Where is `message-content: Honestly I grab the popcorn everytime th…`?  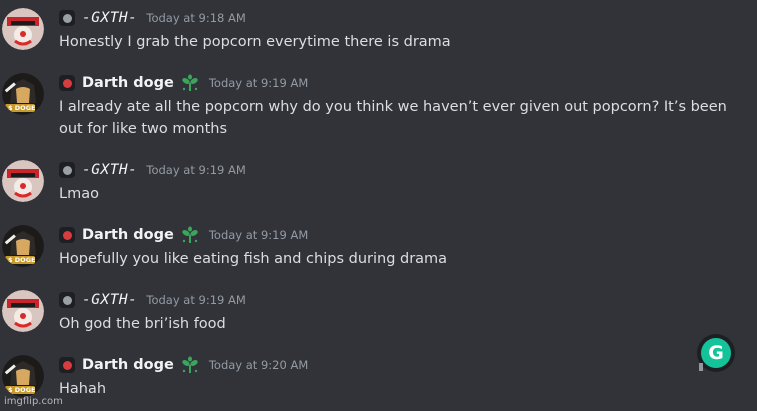 message-content: Honestly I grab the popcorn everytime th… is located at coordinates (255, 42).